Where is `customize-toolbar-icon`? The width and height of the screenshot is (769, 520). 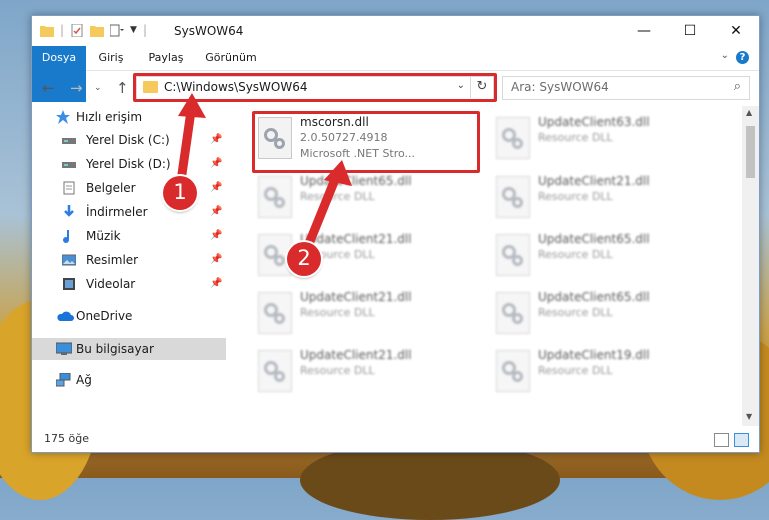 customize-toolbar-icon is located at coordinates (117, 30).